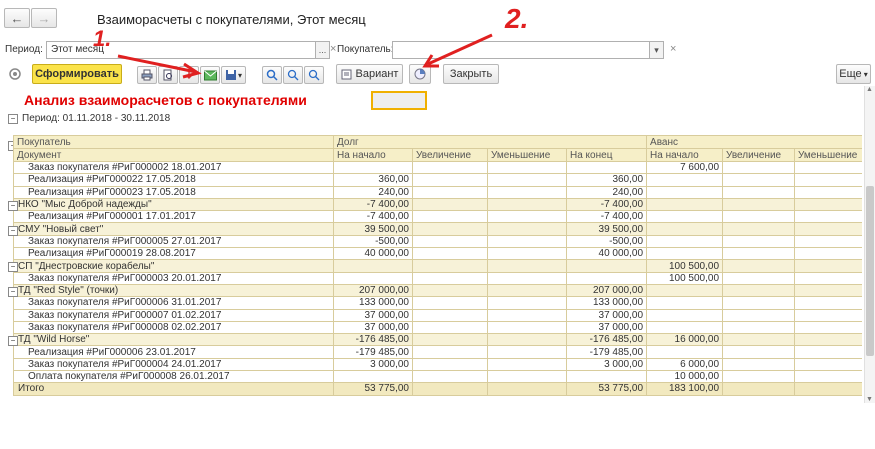 This screenshot has width=875, height=449. I want to click on cell-name: Реализация #РиГ000023 17.05.2018, so click(173, 192).